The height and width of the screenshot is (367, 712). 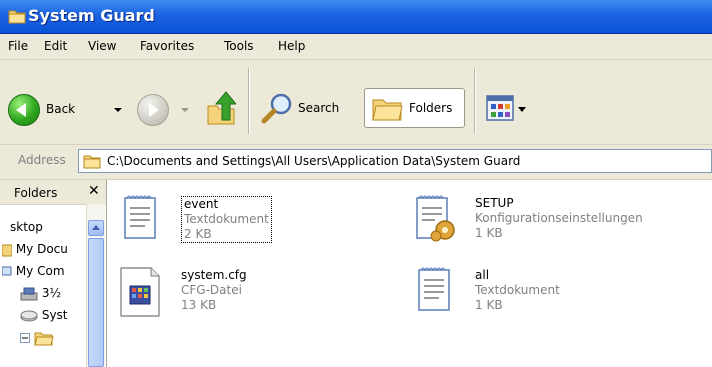 I want to click on folders-scrollbar, so click(x=95, y=285).